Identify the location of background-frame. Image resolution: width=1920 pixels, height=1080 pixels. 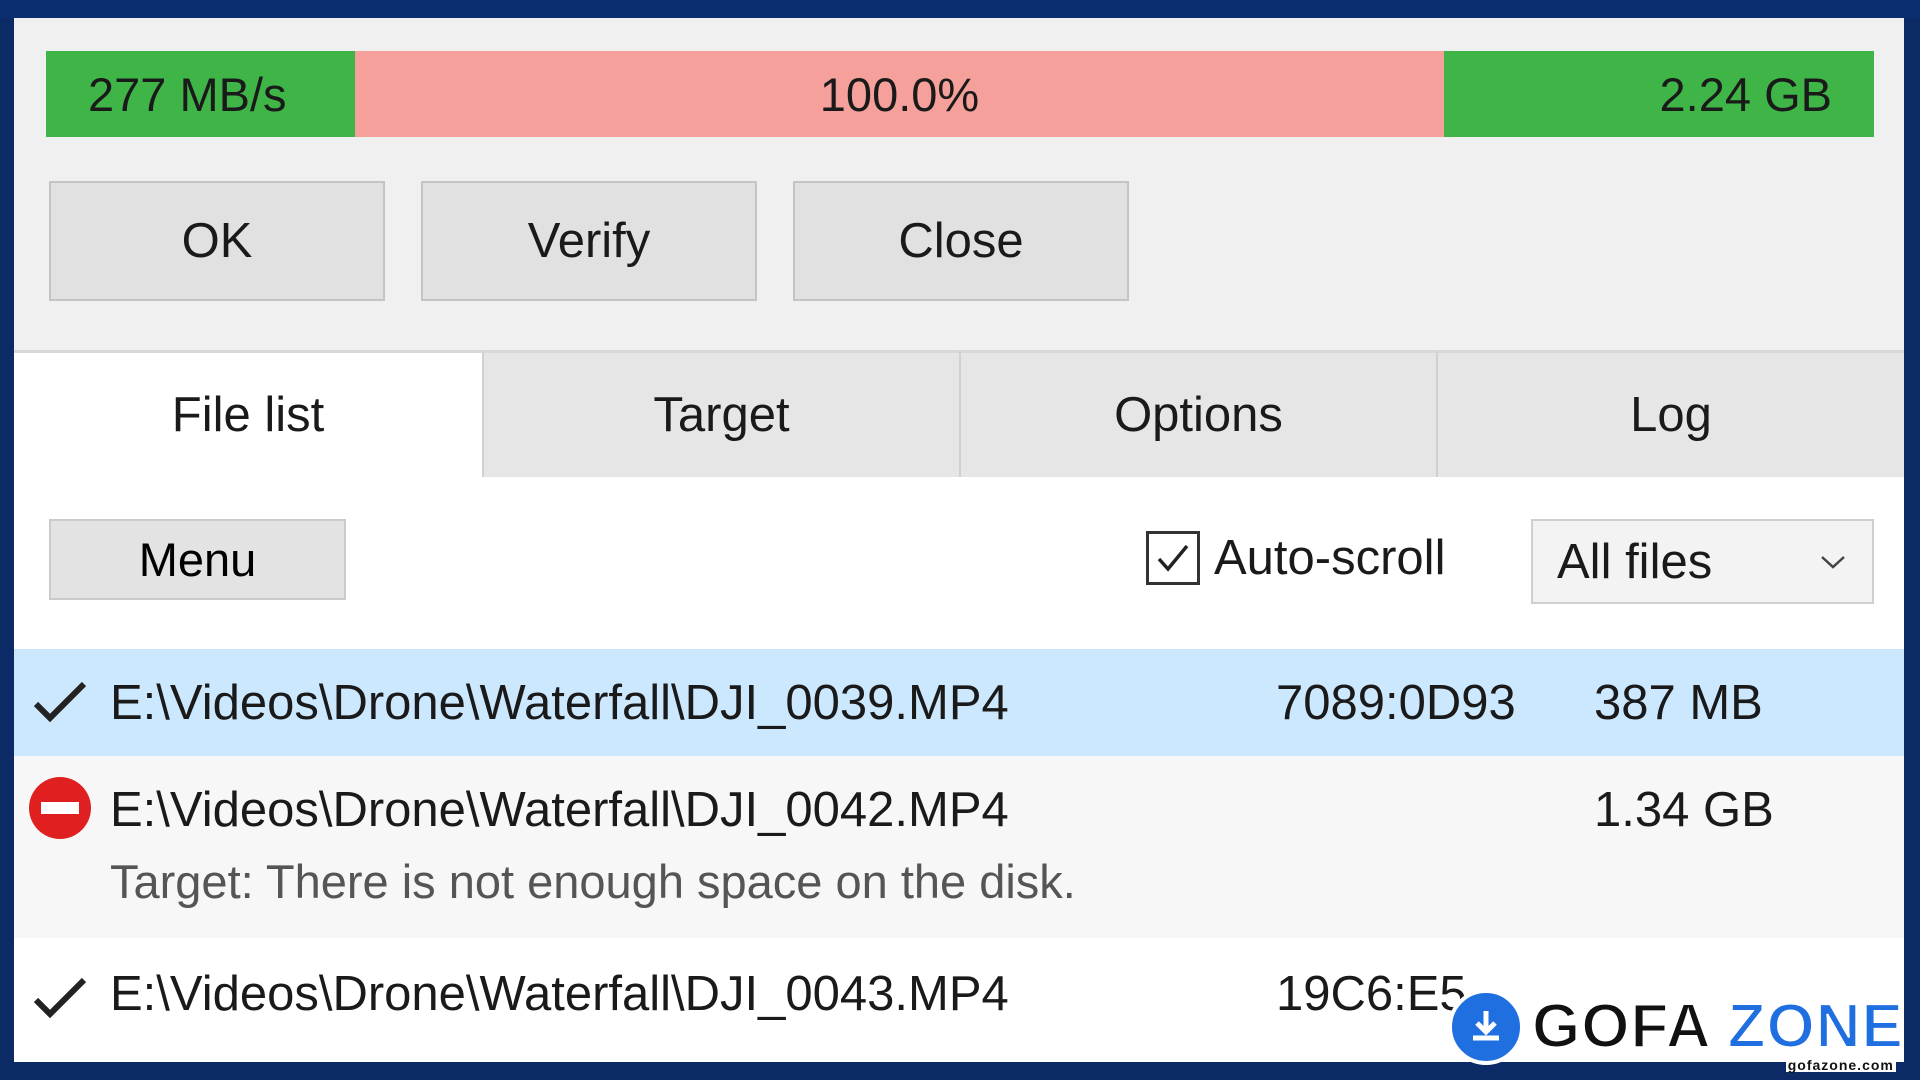
(960, 9).